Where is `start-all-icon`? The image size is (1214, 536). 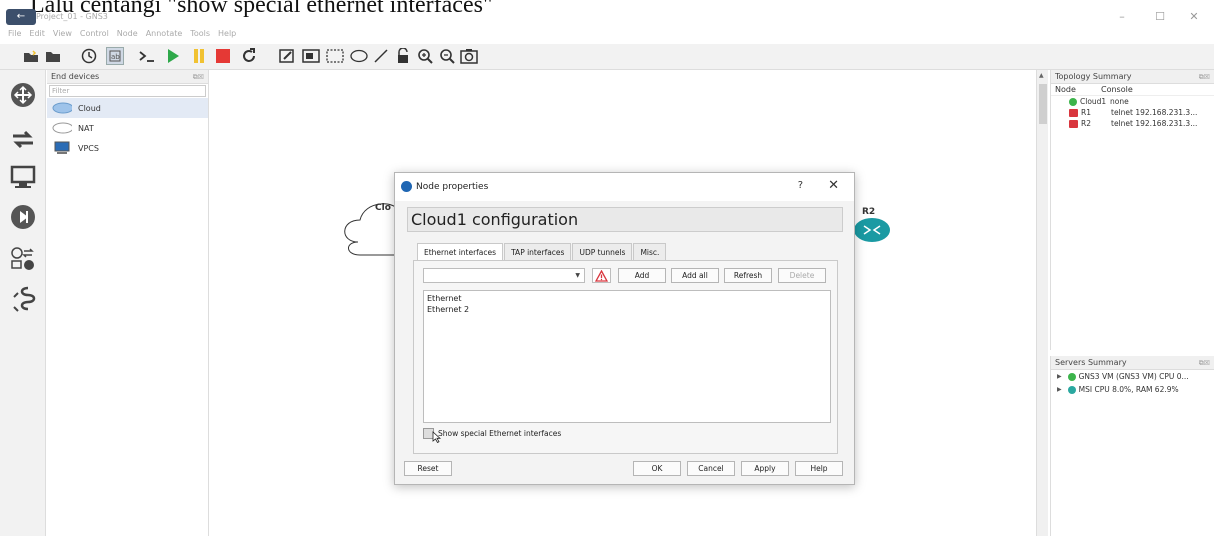 start-all-icon is located at coordinates (173, 56).